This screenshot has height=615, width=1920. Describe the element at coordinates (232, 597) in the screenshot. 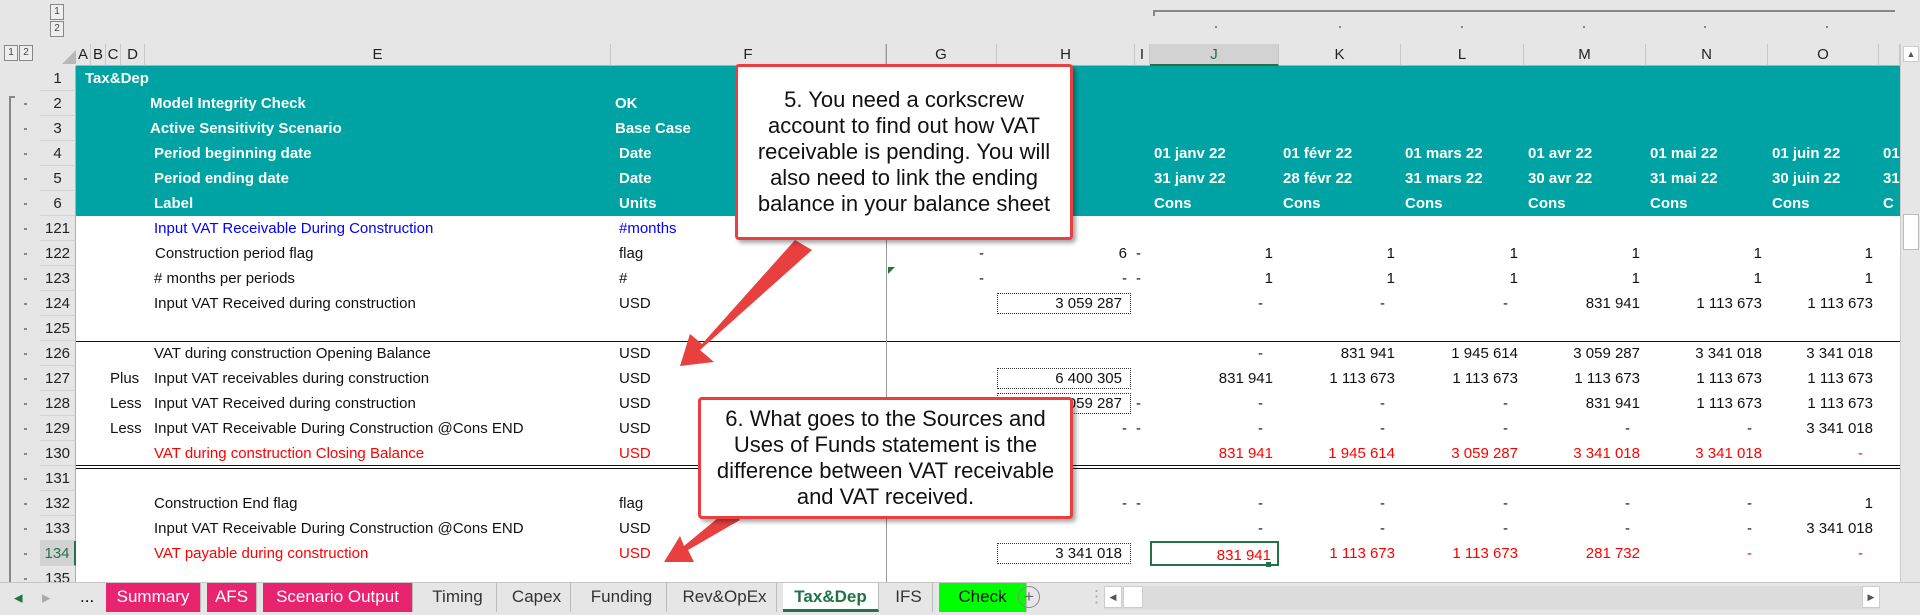

I see `sheet-tab-afs: AFS` at that location.